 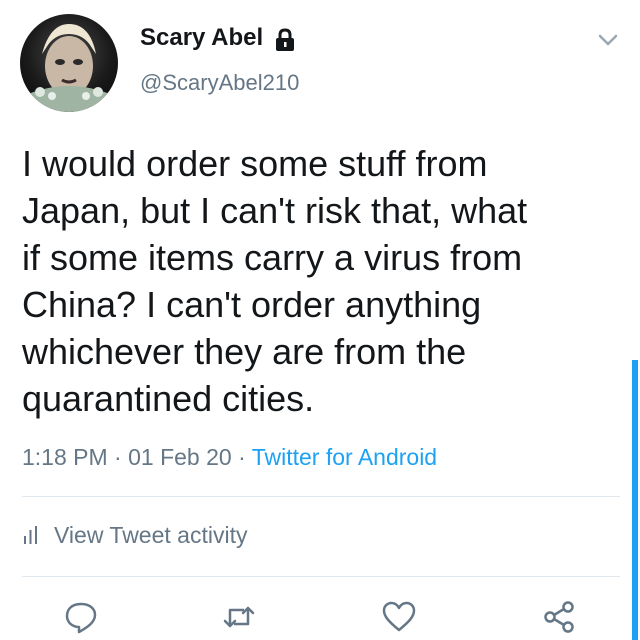 I want to click on scrollbar, so click(x=635, y=500).